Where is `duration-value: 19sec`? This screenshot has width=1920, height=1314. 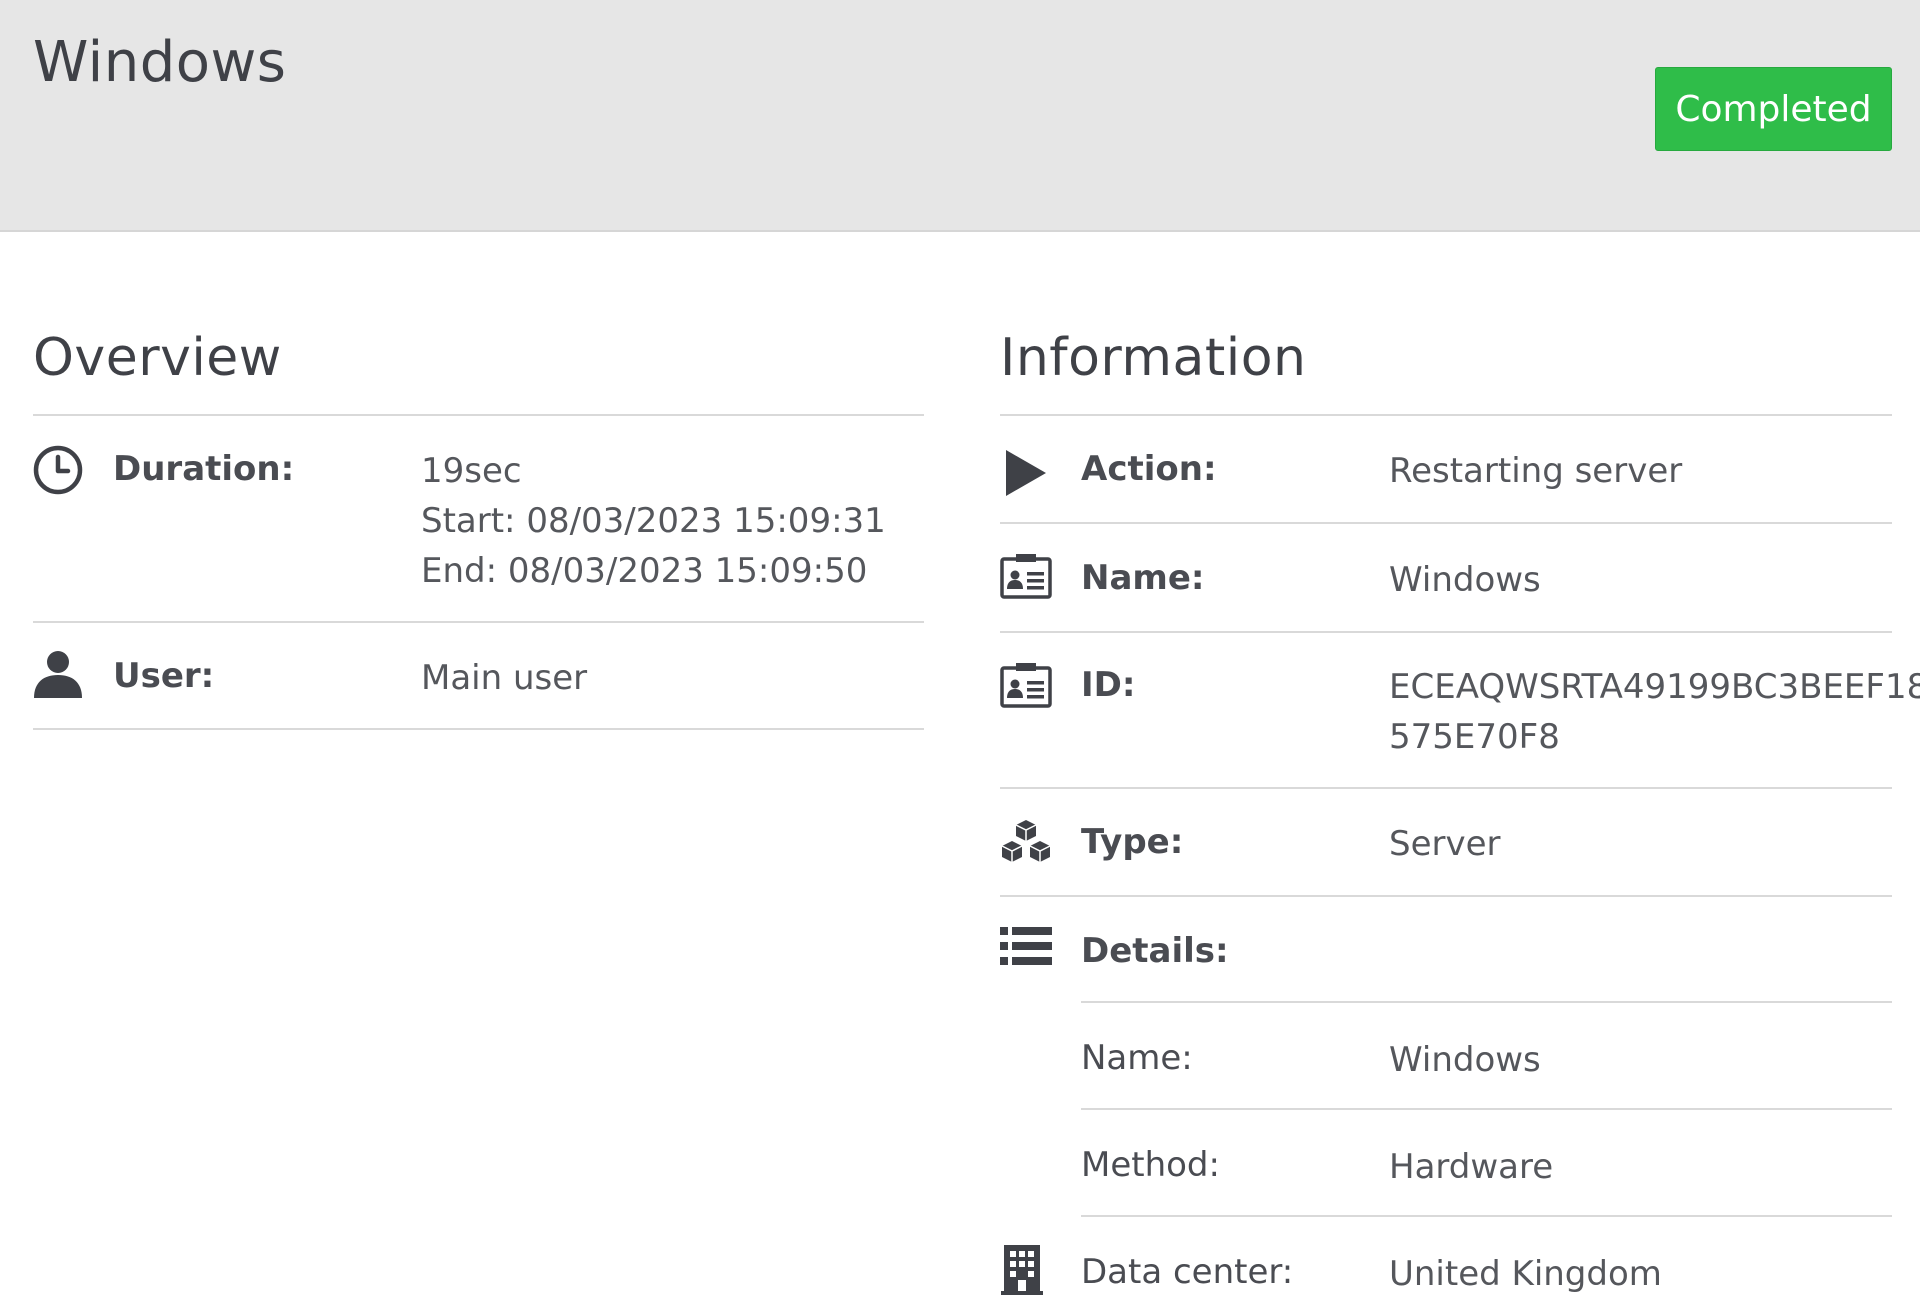
duration-value: 19sec is located at coordinates (471, 471).